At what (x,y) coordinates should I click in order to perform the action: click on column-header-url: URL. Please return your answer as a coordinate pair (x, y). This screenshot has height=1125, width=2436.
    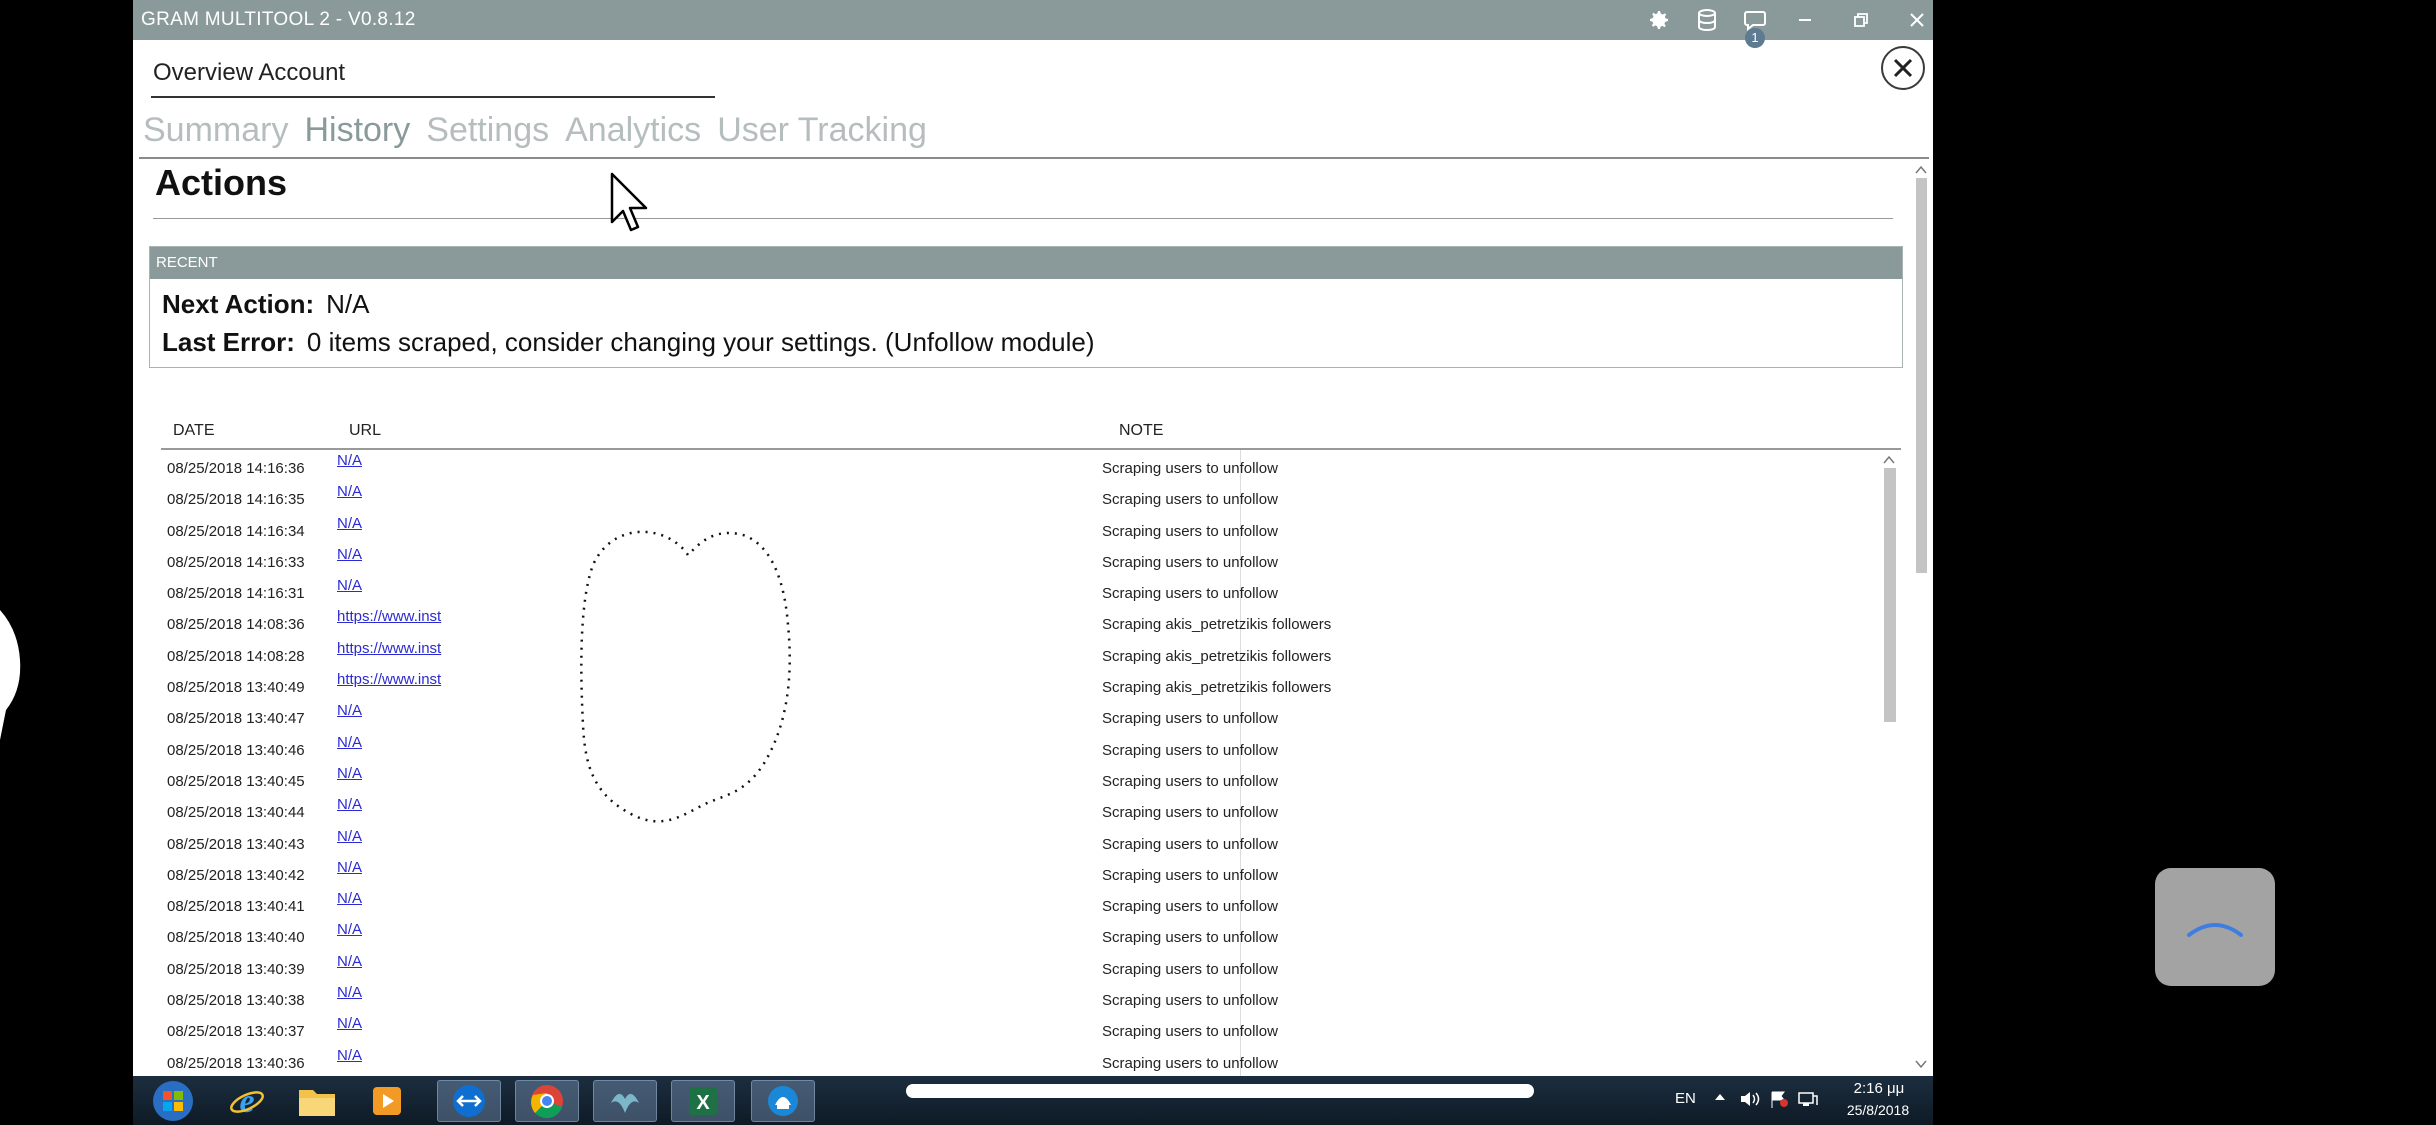
    Looking at the image, I should click on (365, 431).